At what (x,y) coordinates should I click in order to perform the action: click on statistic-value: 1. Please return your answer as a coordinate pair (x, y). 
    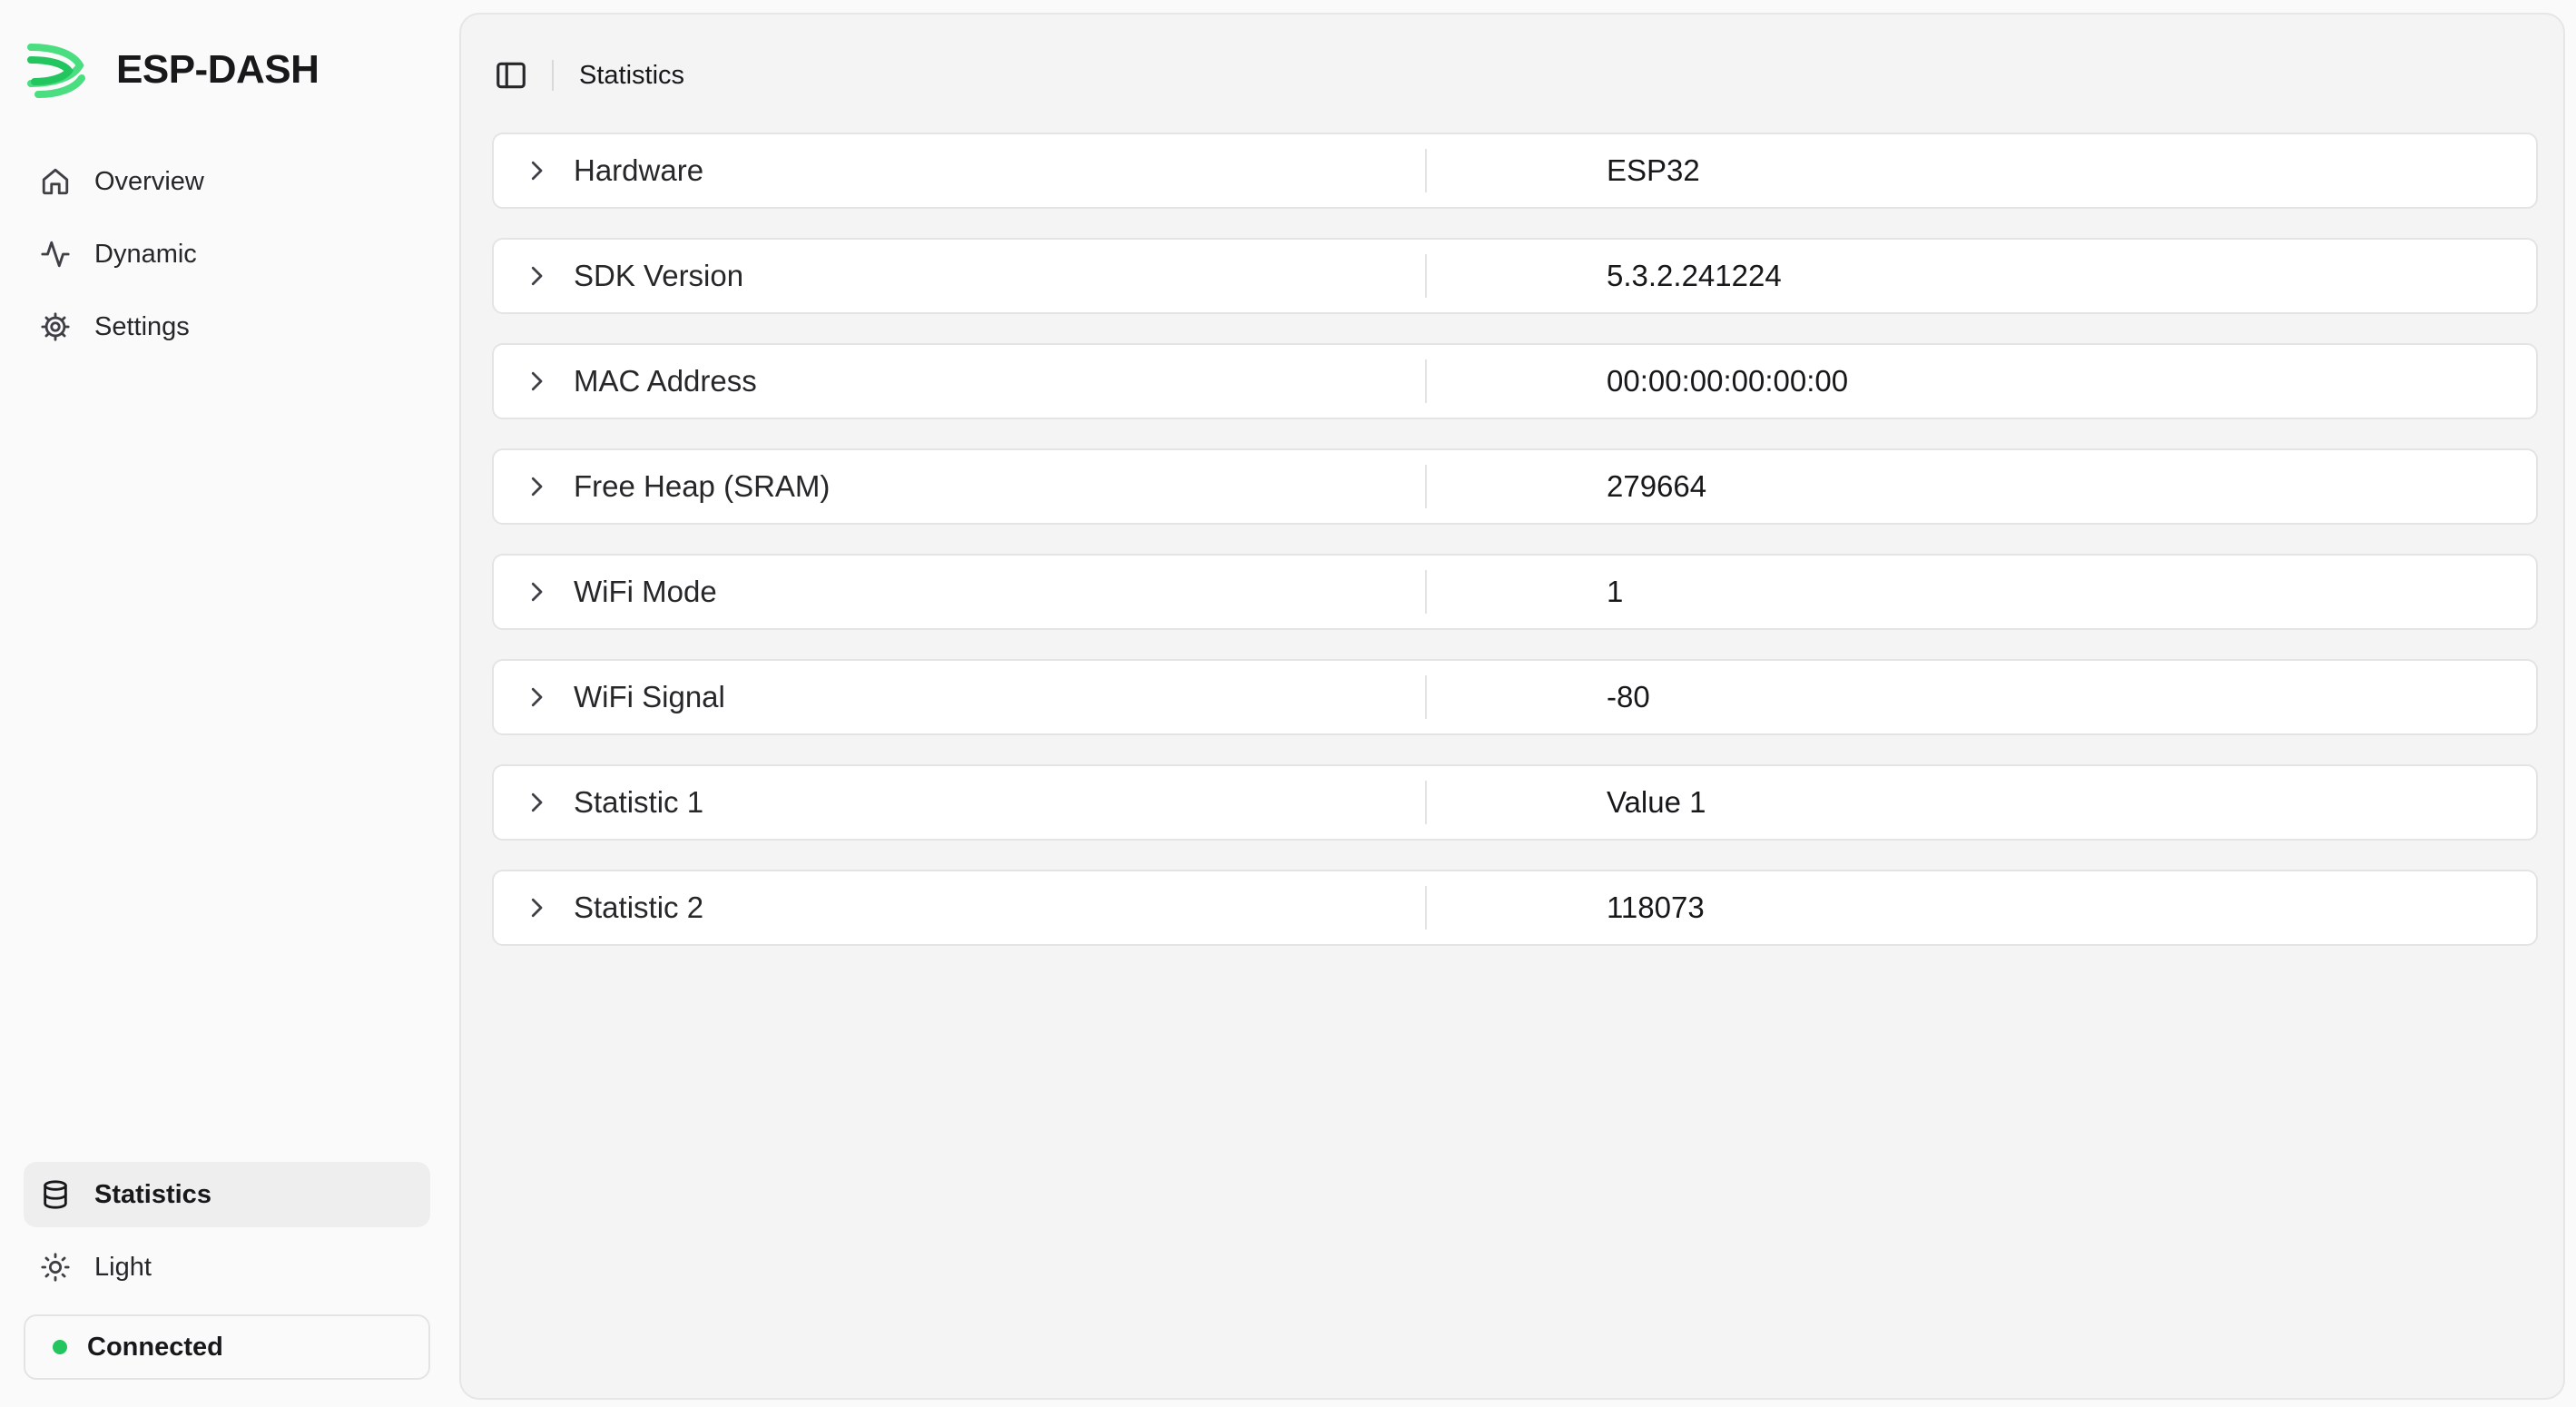
    Looking at the image, I should click on (1615, 591).